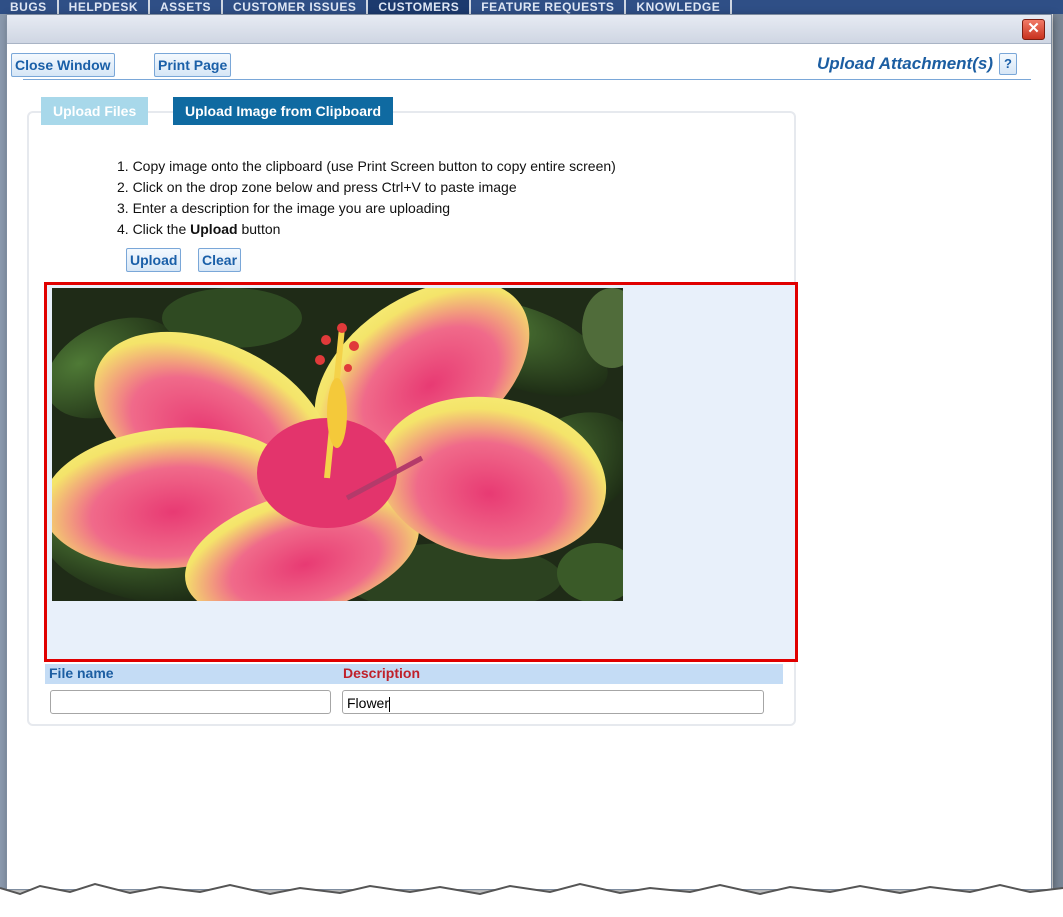 The width and height of the screenshot is (1063, 917). I want to click on instruction-step-4-bold: Upload, so click(214, 229).